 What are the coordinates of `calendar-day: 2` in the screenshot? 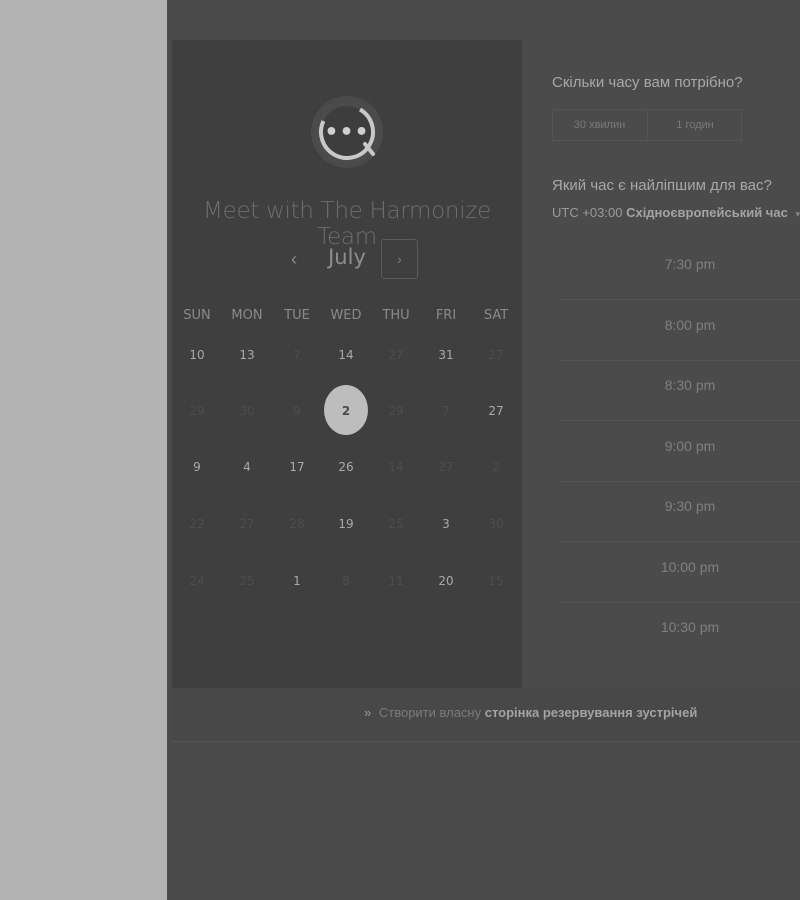 It's located at (496, 467).